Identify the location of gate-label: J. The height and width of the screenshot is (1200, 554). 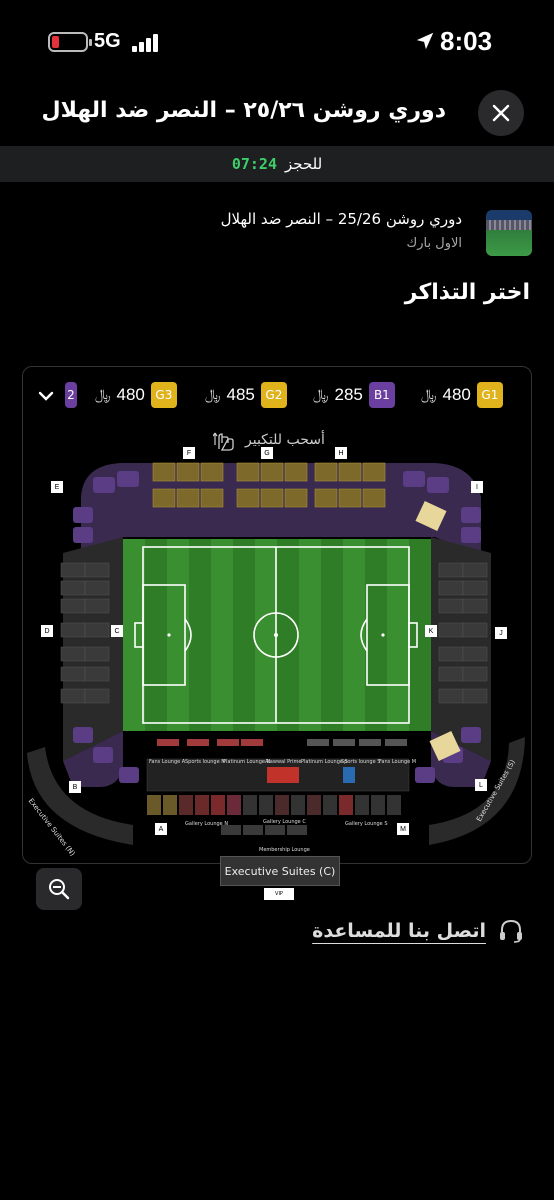
(501, 633).